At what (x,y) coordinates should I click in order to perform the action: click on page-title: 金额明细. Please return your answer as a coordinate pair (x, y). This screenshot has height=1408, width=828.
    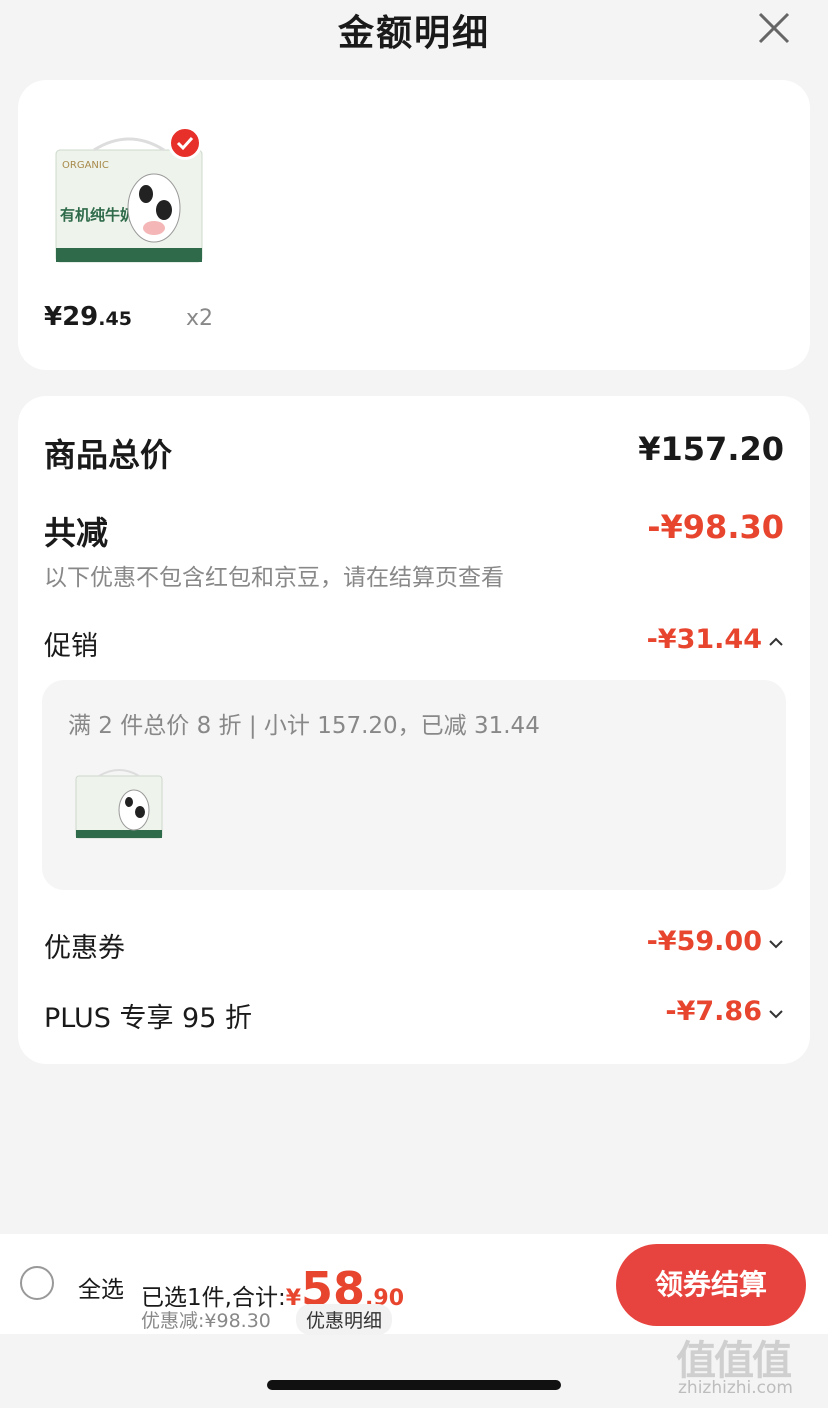
    Looking at the image, I should click on (413, 33).